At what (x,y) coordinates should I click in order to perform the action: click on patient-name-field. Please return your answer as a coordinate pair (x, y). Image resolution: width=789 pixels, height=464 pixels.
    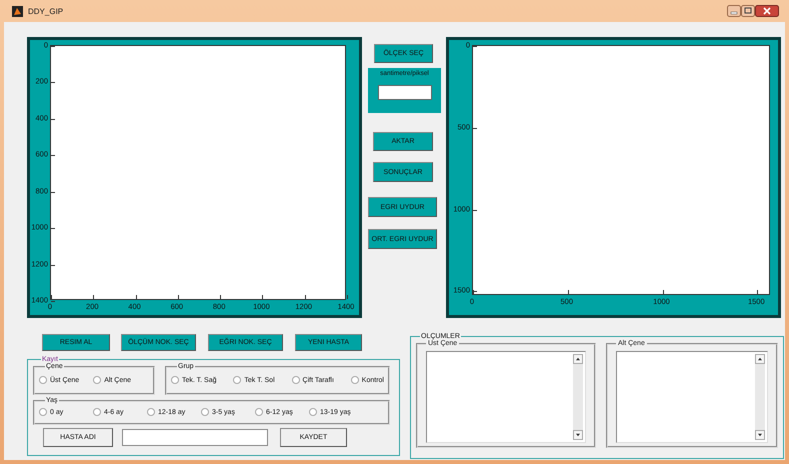
    Looking at the image, I should click on (195, 437).